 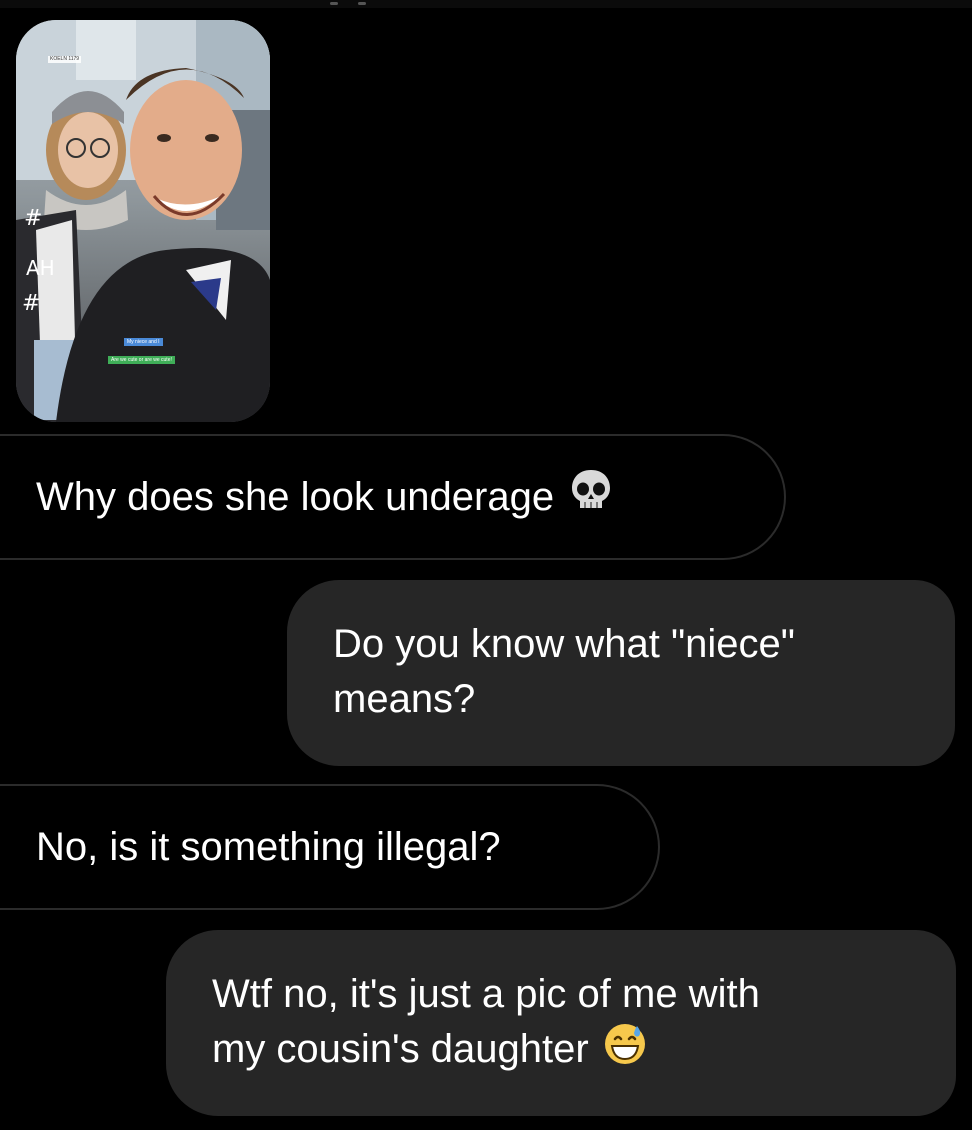 I want to click on grinning-sweat-icon, so click(x=625, y=1051).